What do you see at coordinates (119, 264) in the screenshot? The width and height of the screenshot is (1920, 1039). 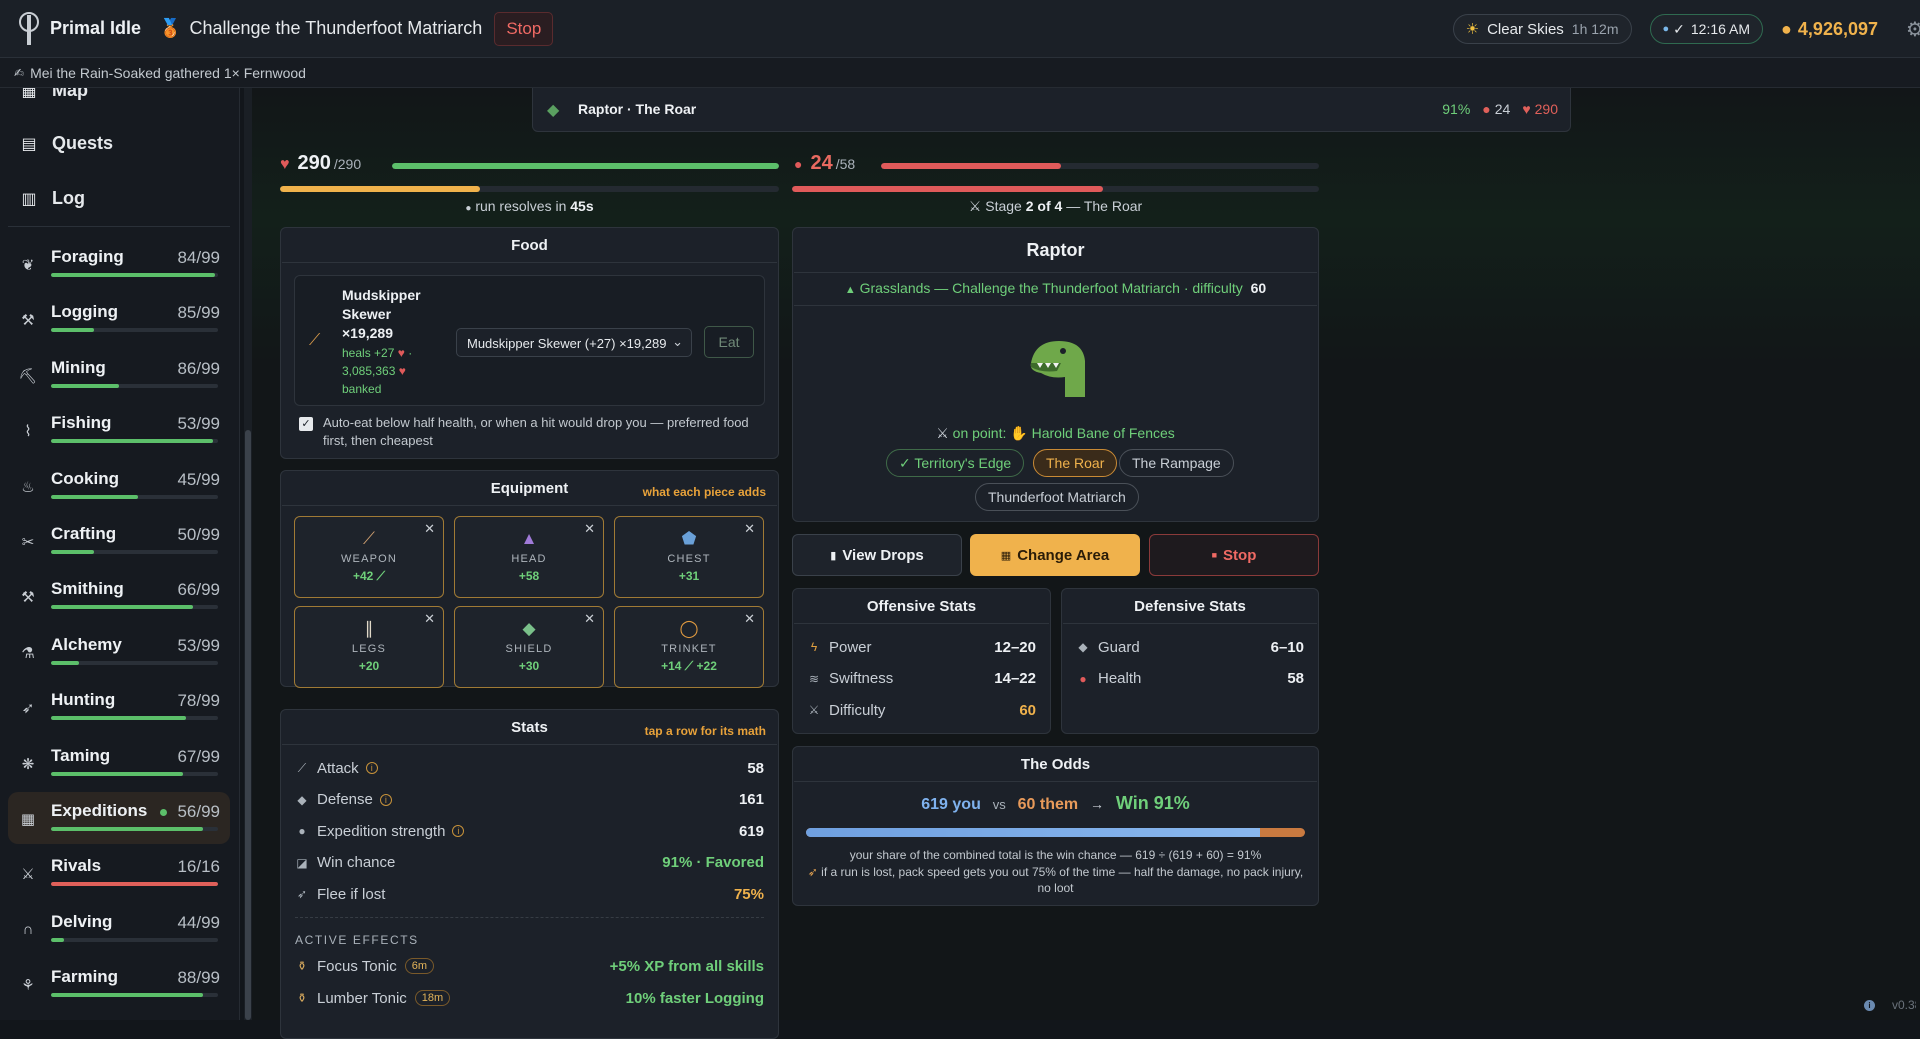 I see `sidebar-skill-foraging: ❦ Foraging 84/99` at bounding box center [119, 264].